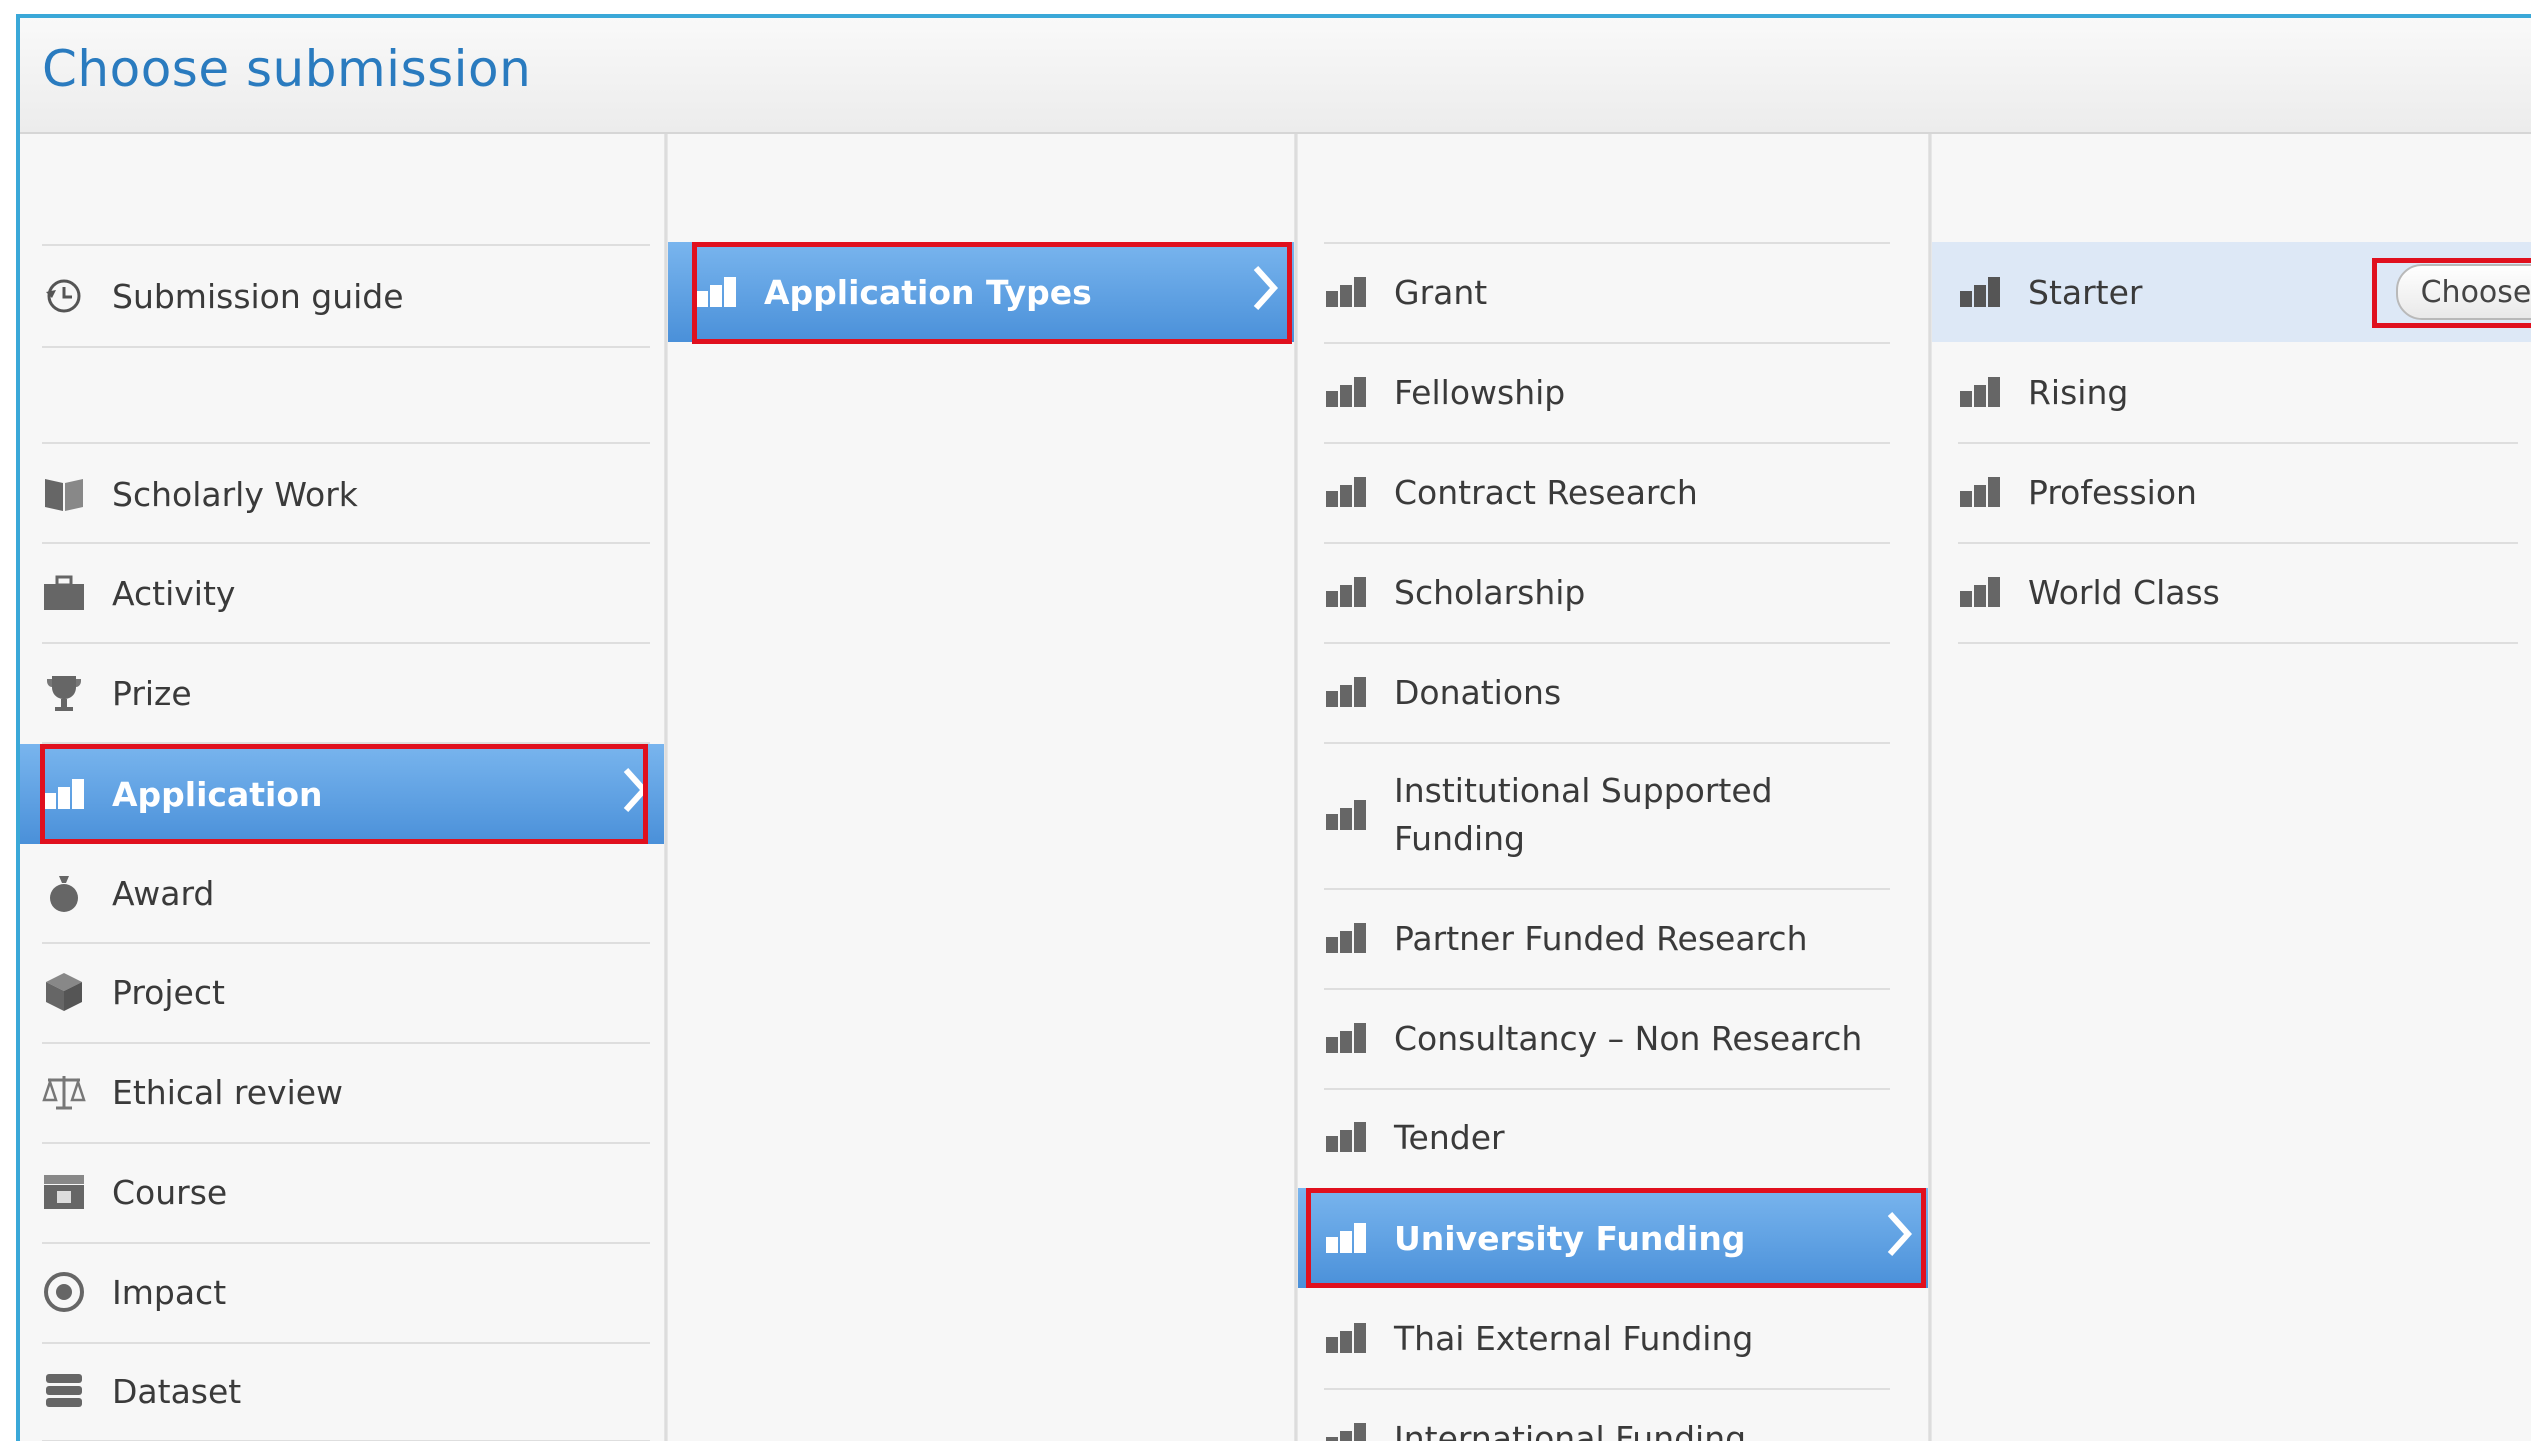 This screenshot has height=1441, width=2531. Describe the element at coordinates (346, 693) in the screenshot. I see `category-item-prize: Prize` at that location.